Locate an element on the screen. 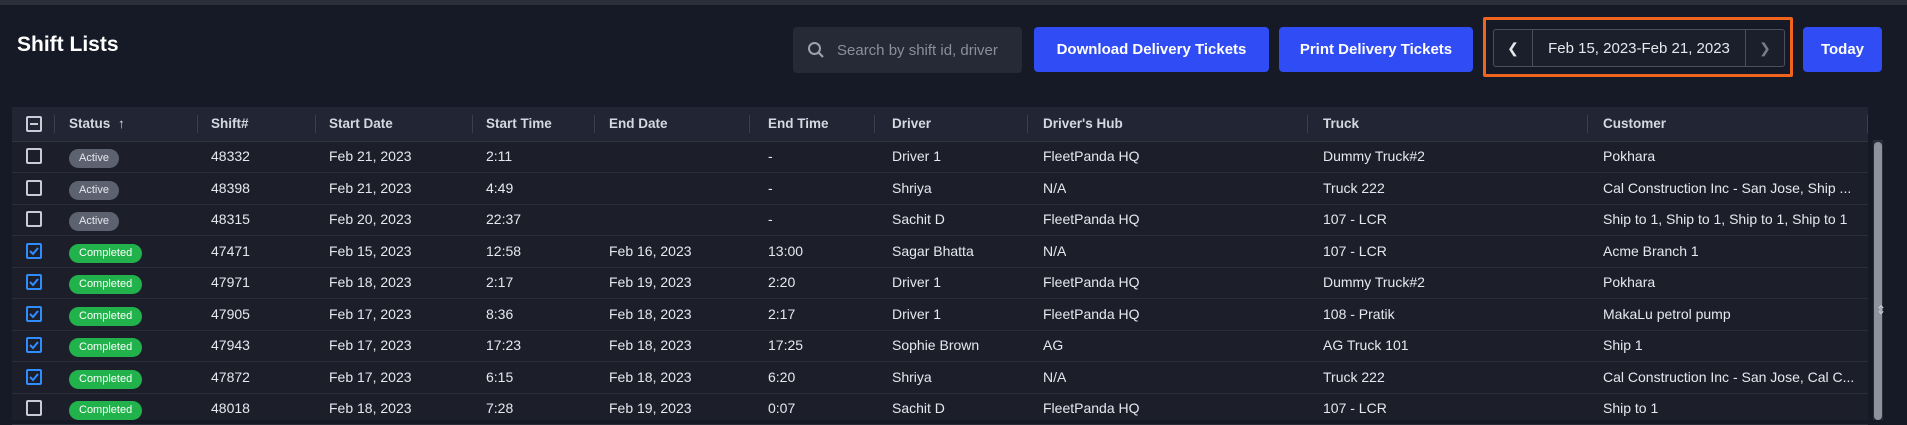 This screenshot has height=425, width=1907. cell-end-time: 0:07 is located at coordinates (782, 408).